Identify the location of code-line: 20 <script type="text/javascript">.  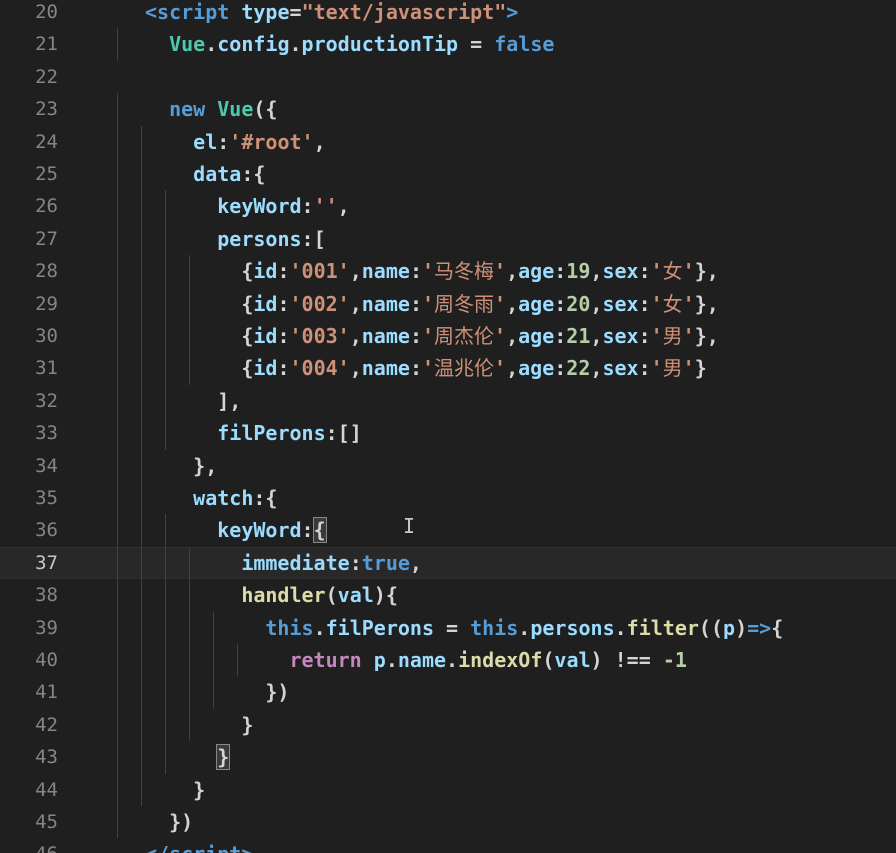
(448, 14).